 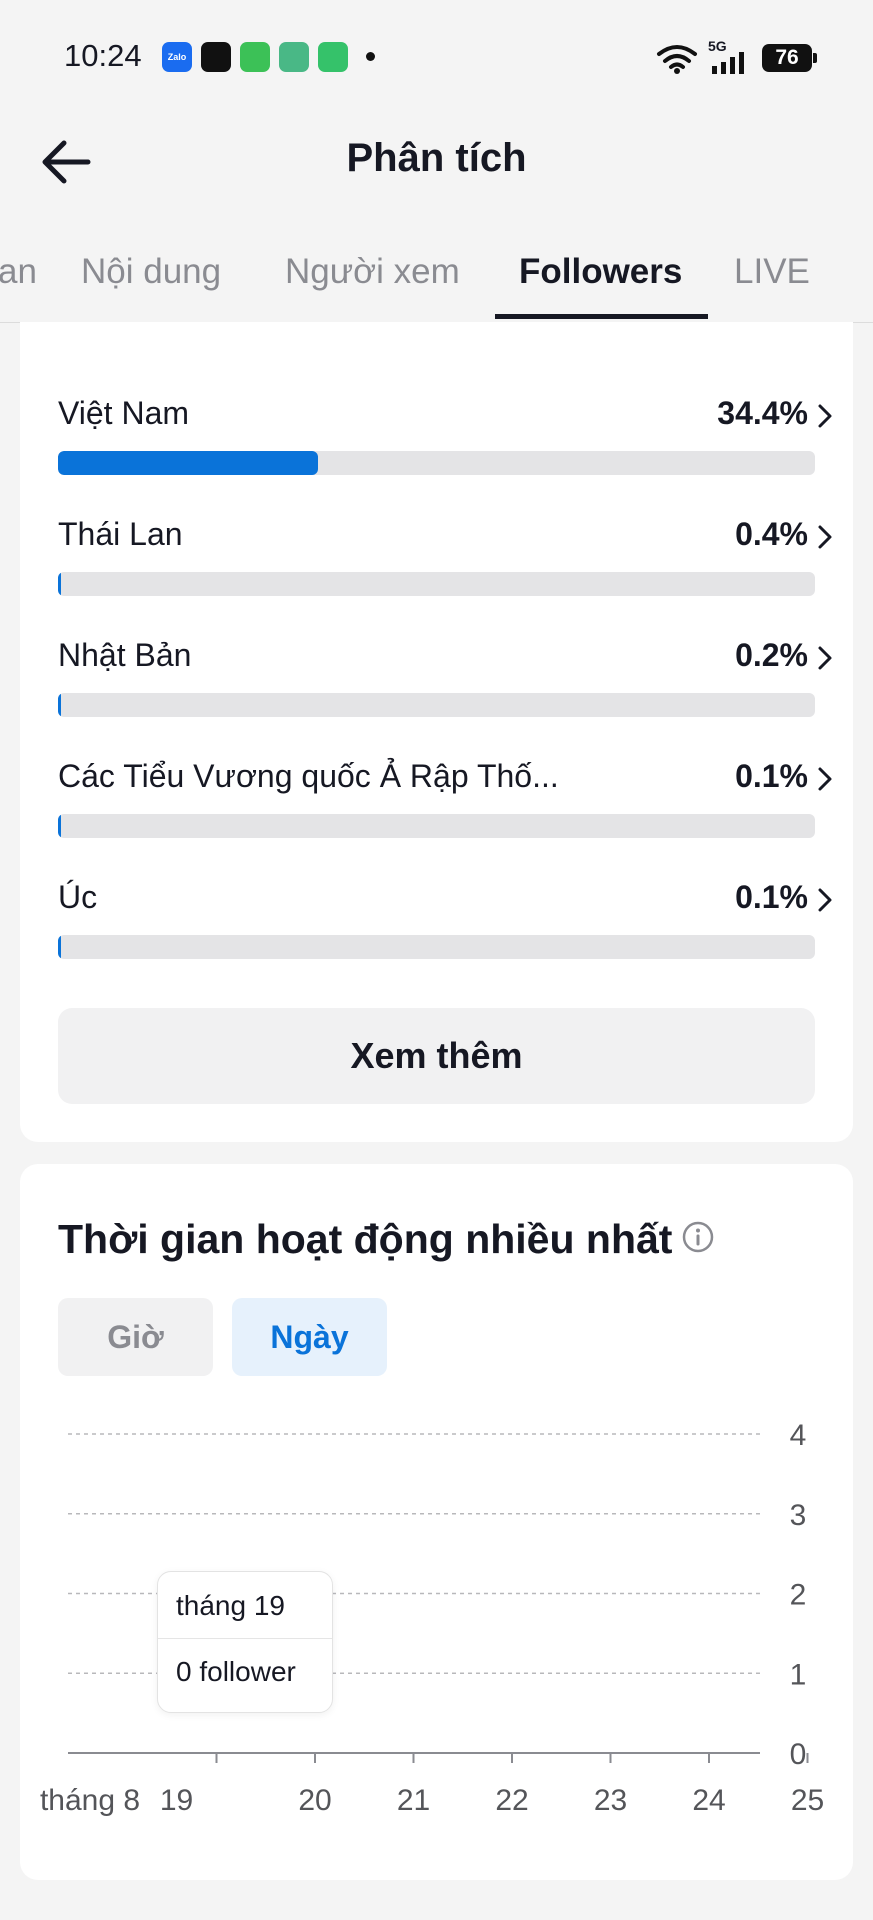 What do you see at coordinates (771, 534) in the screenshot?
I see `country-percent: 0.4%` at bounding box center [771, 534].